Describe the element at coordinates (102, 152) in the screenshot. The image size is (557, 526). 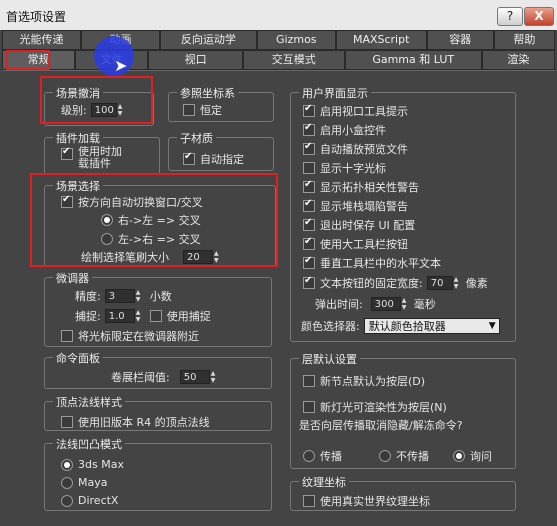
I see `plugin-load-group: 插件加载 使用时加 载插件` at that location.